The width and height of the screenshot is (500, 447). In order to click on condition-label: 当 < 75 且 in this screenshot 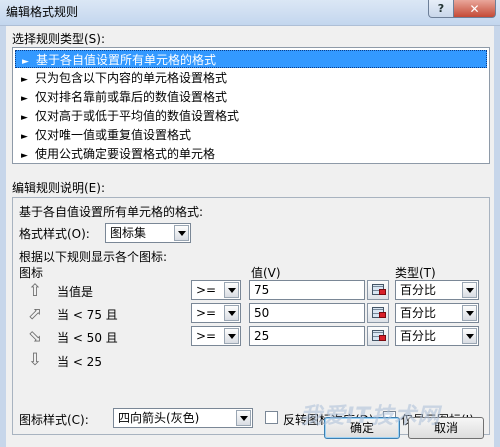, I will do `click(87, 315)`.